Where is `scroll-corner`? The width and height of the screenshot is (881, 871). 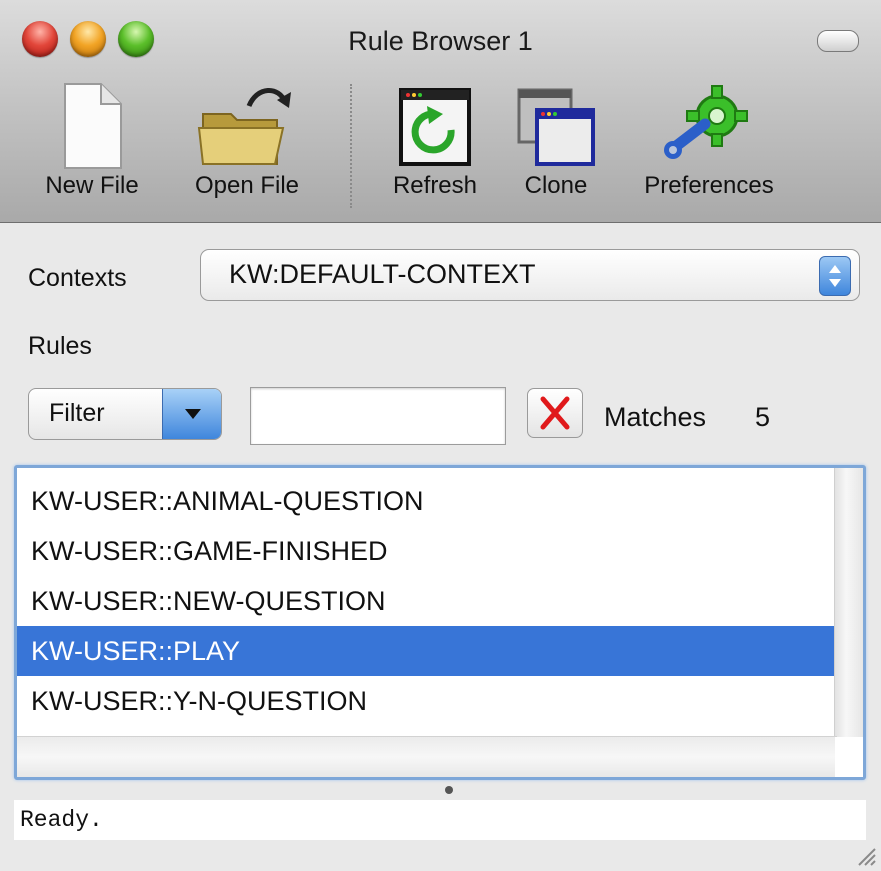
scroll-corner is located at coordinates (849, 757).